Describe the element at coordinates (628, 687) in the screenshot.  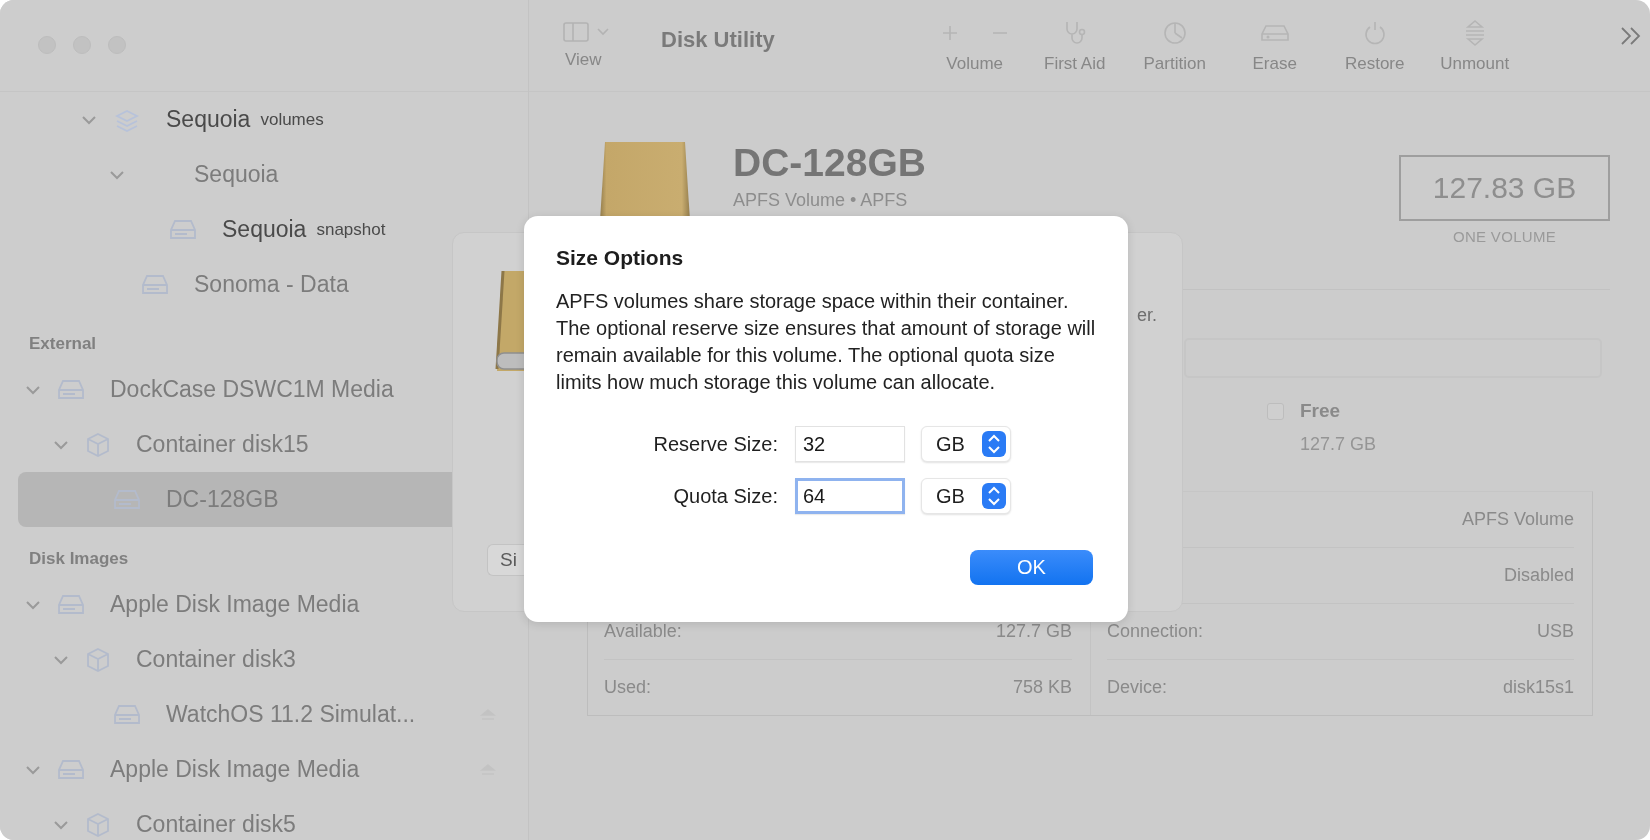
I see `info-label: Used:` at that location.